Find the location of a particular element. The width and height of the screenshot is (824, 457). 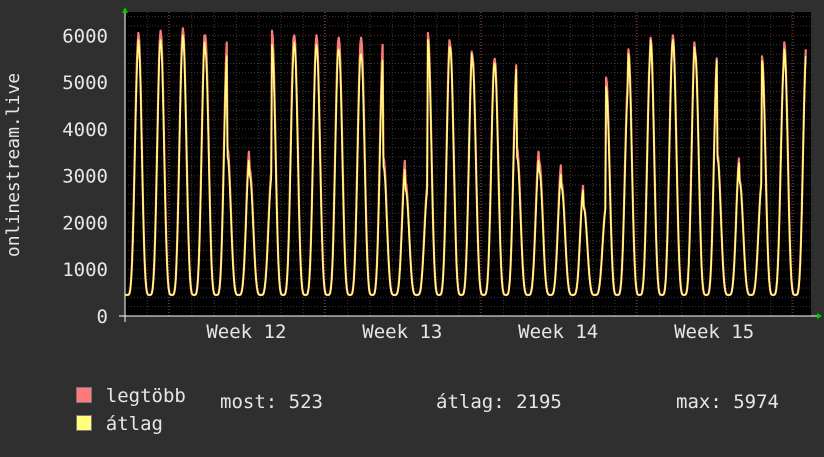

y-axis-arrow is located at coordinates (125, 10).